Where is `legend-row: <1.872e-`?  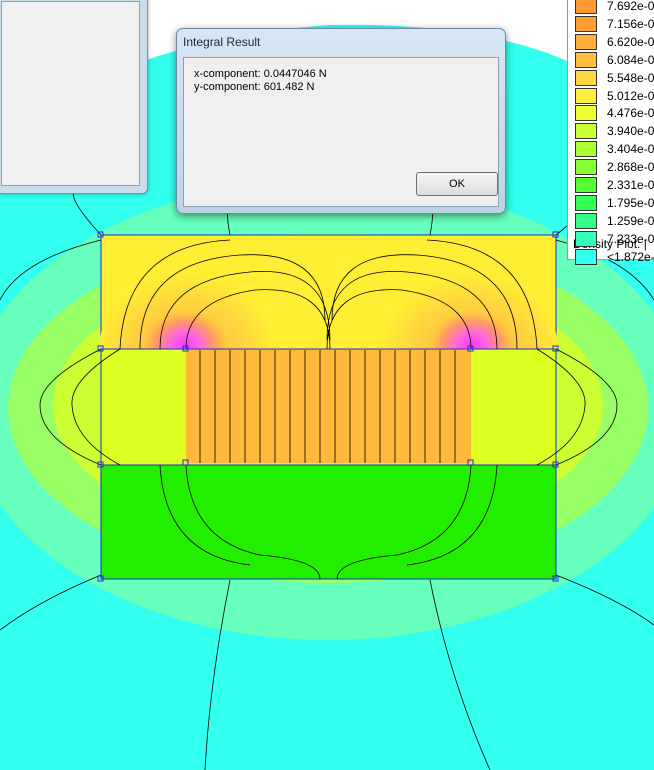
legend-row: <1.872e- is located at coordinates (613, 256).